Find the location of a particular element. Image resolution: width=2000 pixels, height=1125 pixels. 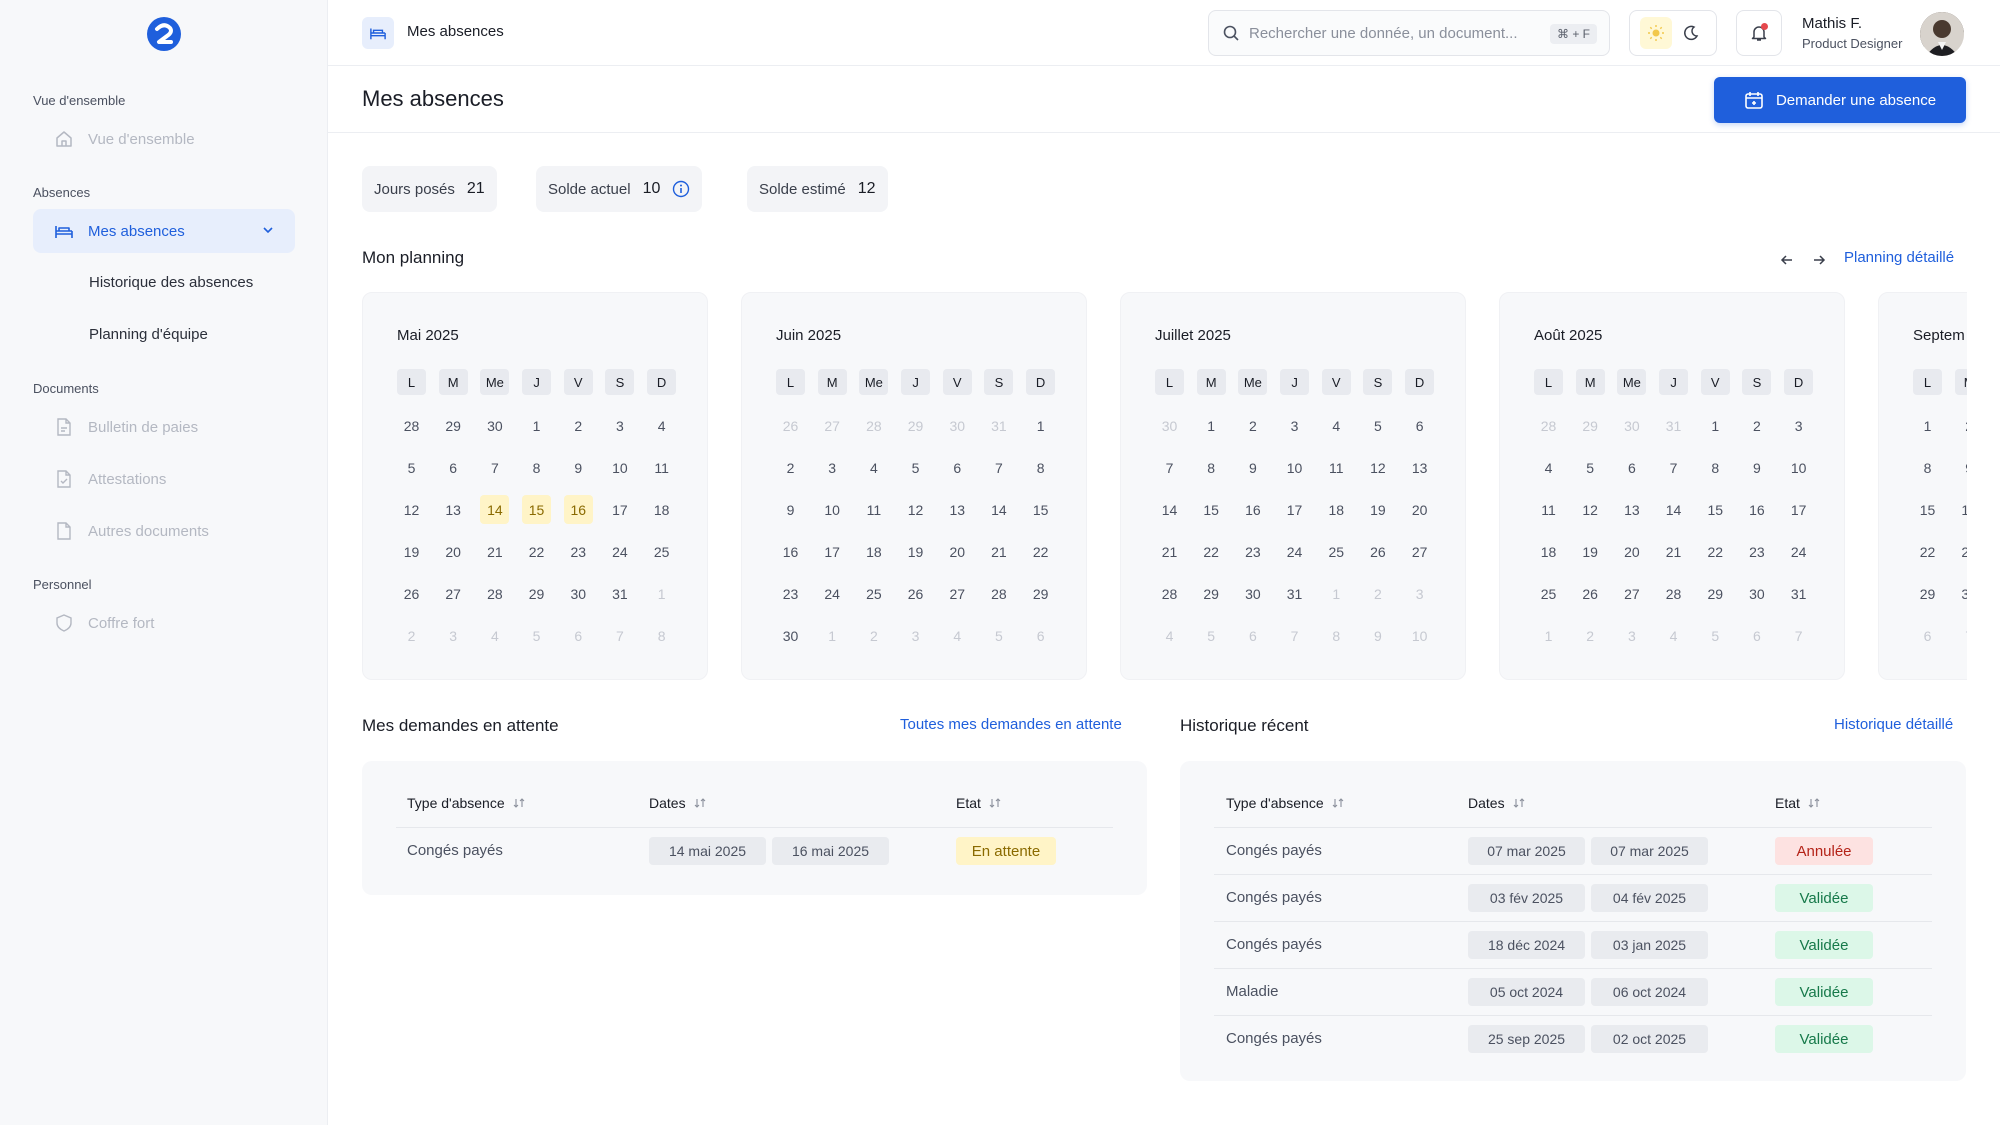

calendar-day: 17 is located at coordinates (1798, 509).